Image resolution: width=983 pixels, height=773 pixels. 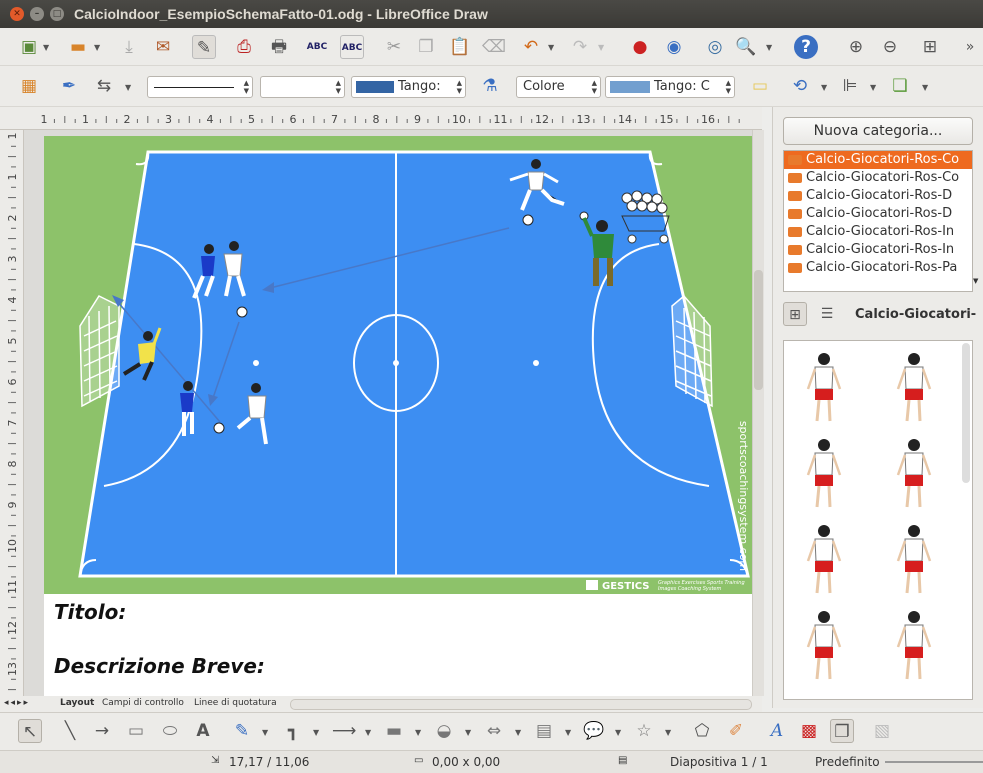 I want to click on line-style-select: ▲ ▼, so click(x=200, y=87).